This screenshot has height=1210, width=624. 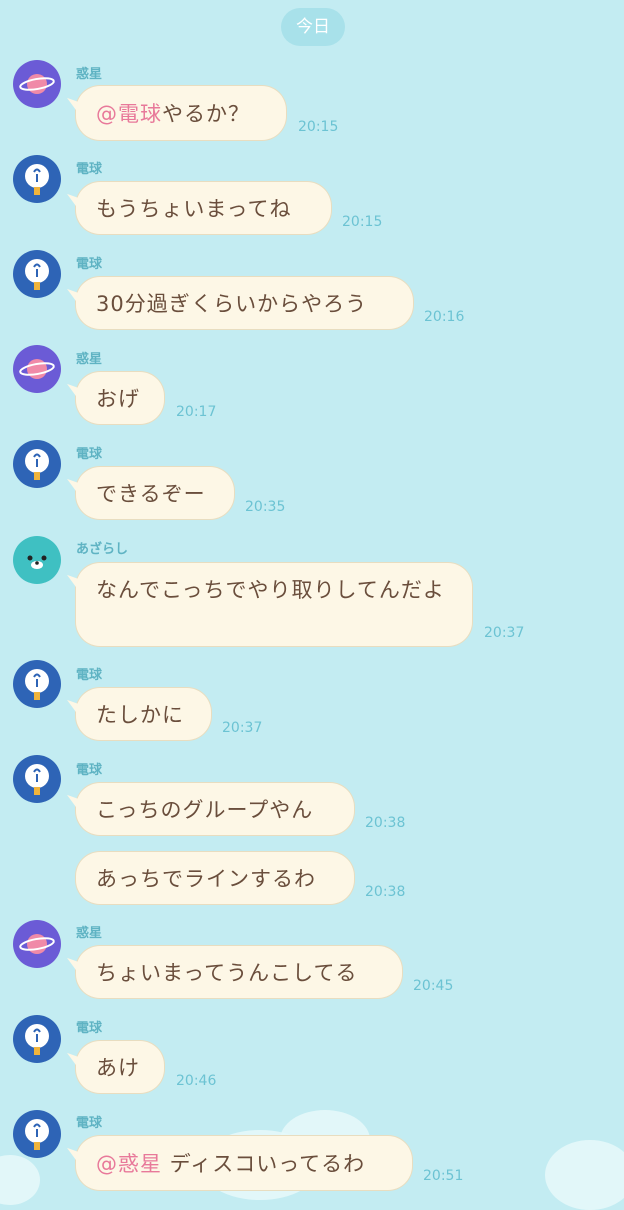 I want to click on message-text: あっちでラインするわ, so click(x=206, y=879).